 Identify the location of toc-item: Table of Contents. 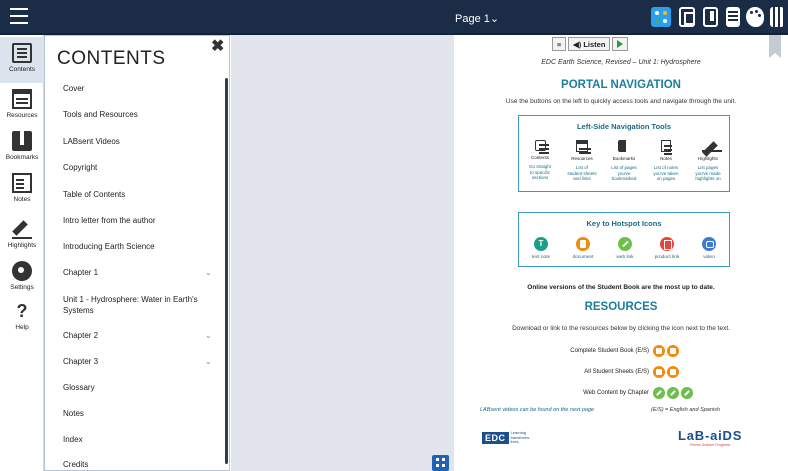
(143, 194).